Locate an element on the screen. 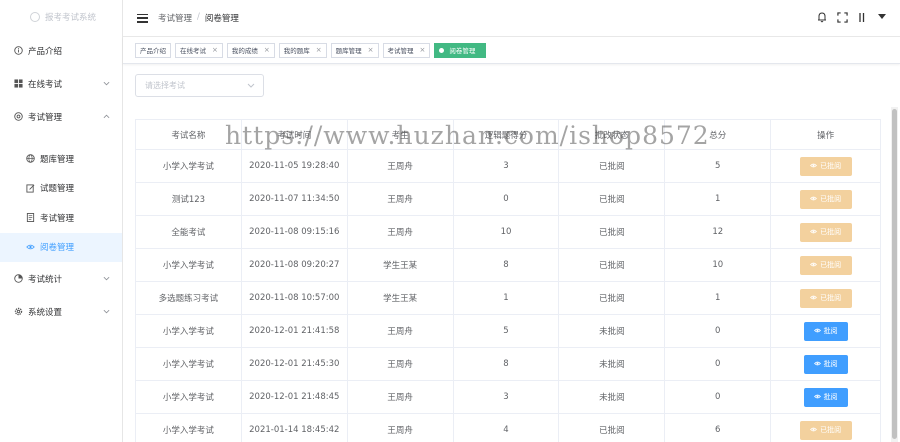 This screenshot has width=900, height=442. table-cell-total: 5 is located at coordinates (718, 166).